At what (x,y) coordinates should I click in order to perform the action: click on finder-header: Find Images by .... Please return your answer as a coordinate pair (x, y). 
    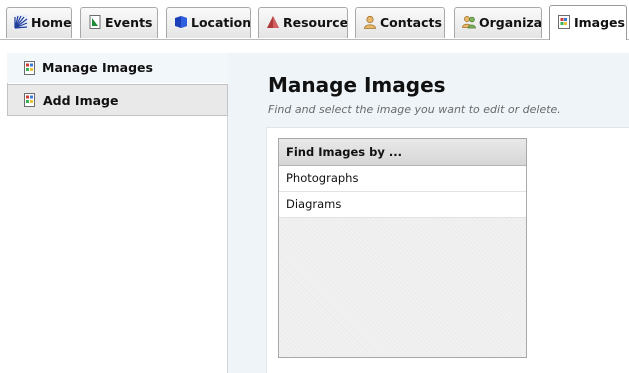
    Looking at the image, I should click on (402, 152).